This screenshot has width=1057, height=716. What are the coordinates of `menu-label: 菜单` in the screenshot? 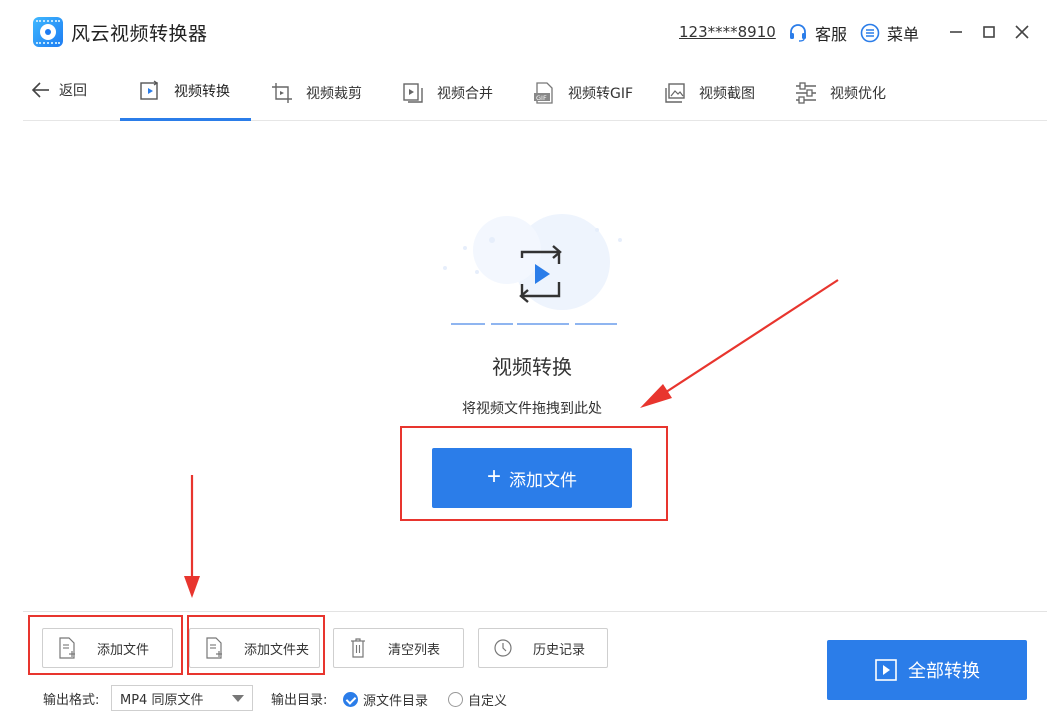 It's located at (903, 34).